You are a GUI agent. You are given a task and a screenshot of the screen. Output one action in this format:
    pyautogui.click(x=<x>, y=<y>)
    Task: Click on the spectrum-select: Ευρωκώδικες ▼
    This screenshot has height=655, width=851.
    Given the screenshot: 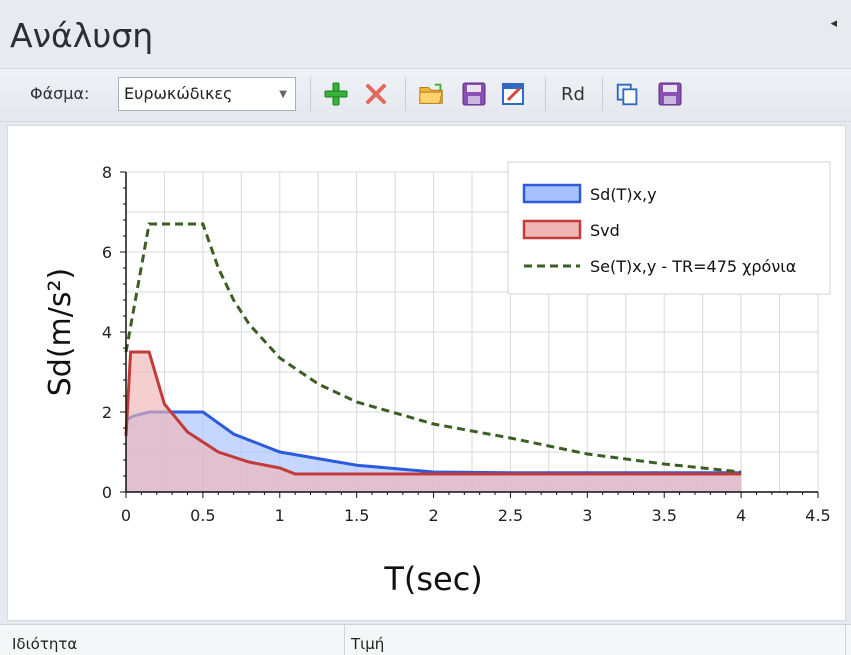 What is the action you would take?
    pyautogui.click(x=207, y=94)
    